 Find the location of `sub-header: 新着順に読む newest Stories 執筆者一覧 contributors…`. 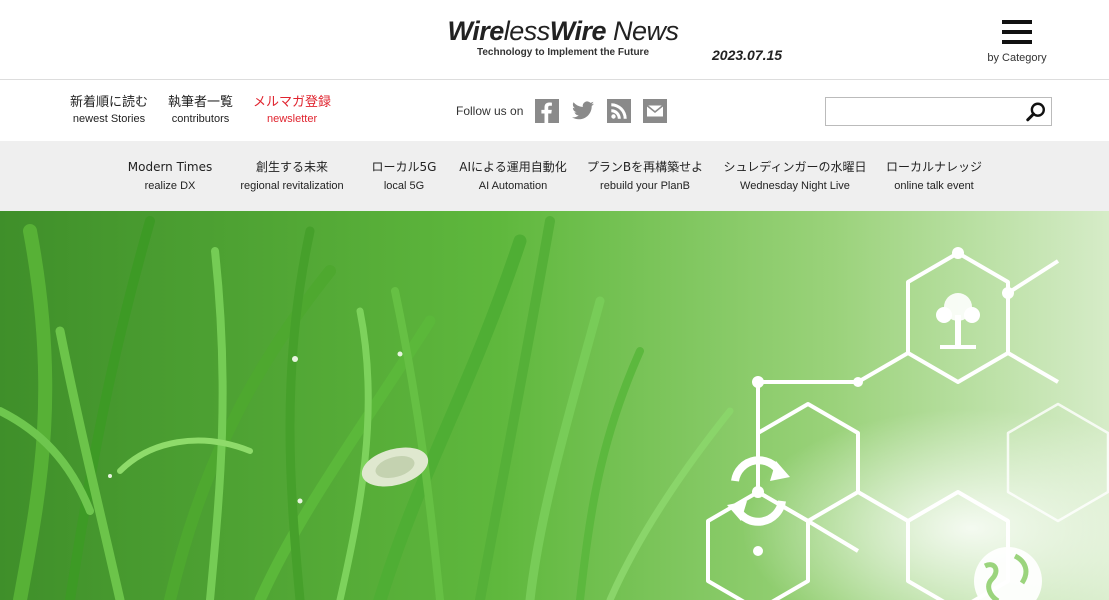

sub-header: 新着順に読む newest Stories 執筆者一覧 contributors… is located at coordinates (554, 111).